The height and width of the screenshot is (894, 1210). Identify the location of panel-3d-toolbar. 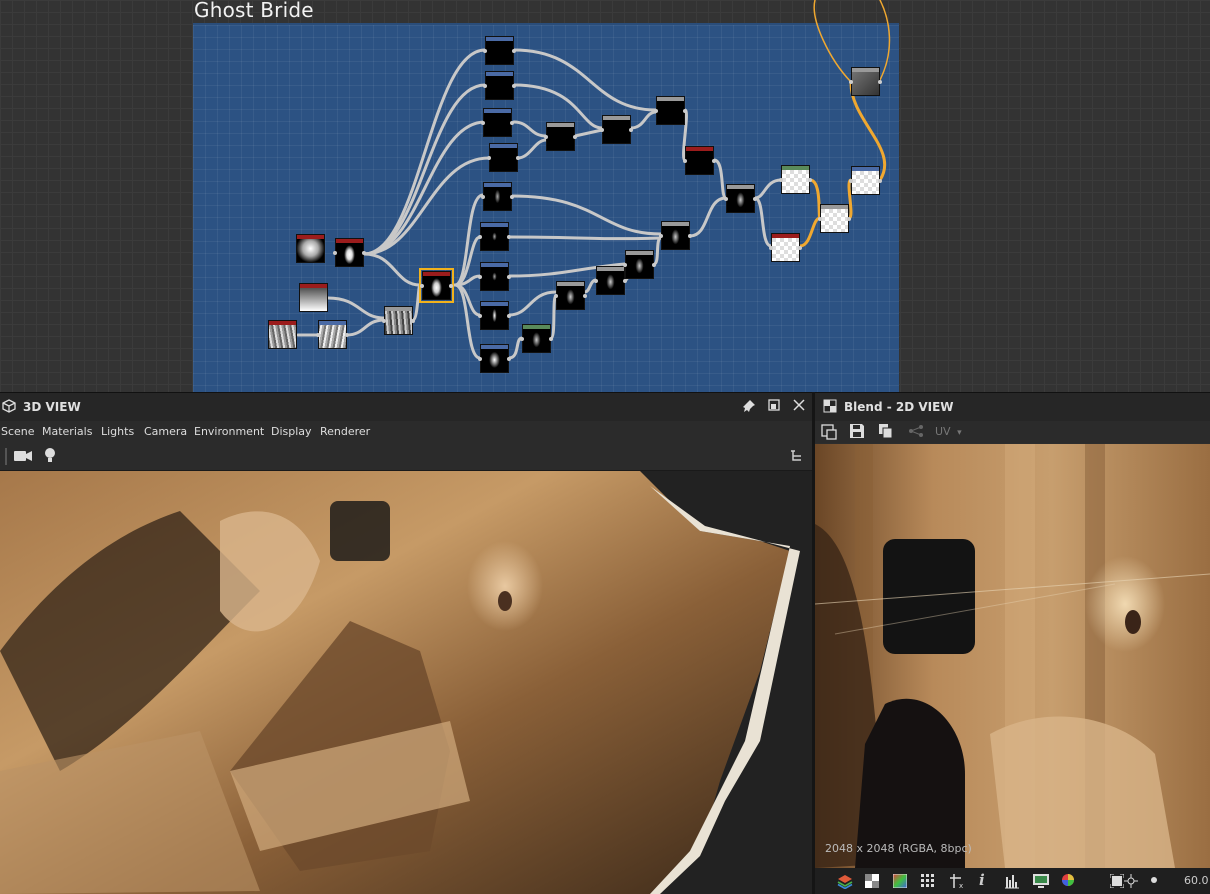
(406, 457).